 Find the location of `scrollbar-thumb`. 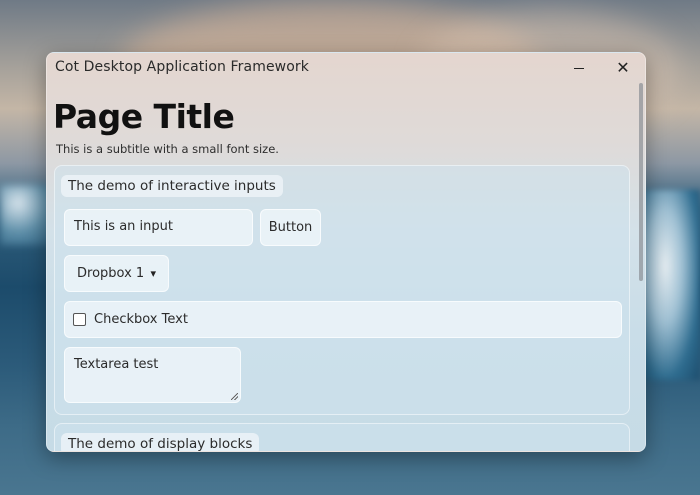

scrollbar-thumb is located at coordinates (641, 182).